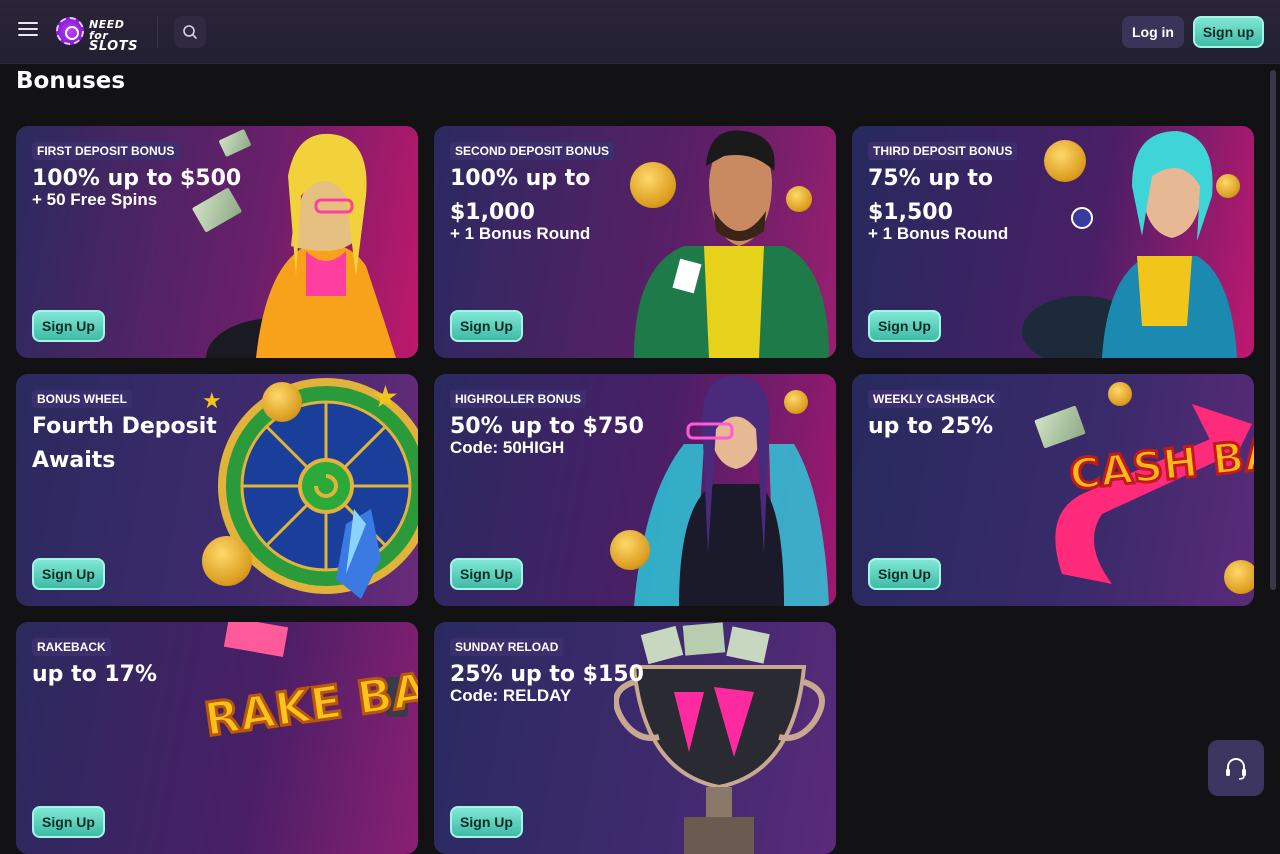 The image size is (1280, 854). I want to click on card-offer: Fourth Deposit Awaits, so click(124, 443).